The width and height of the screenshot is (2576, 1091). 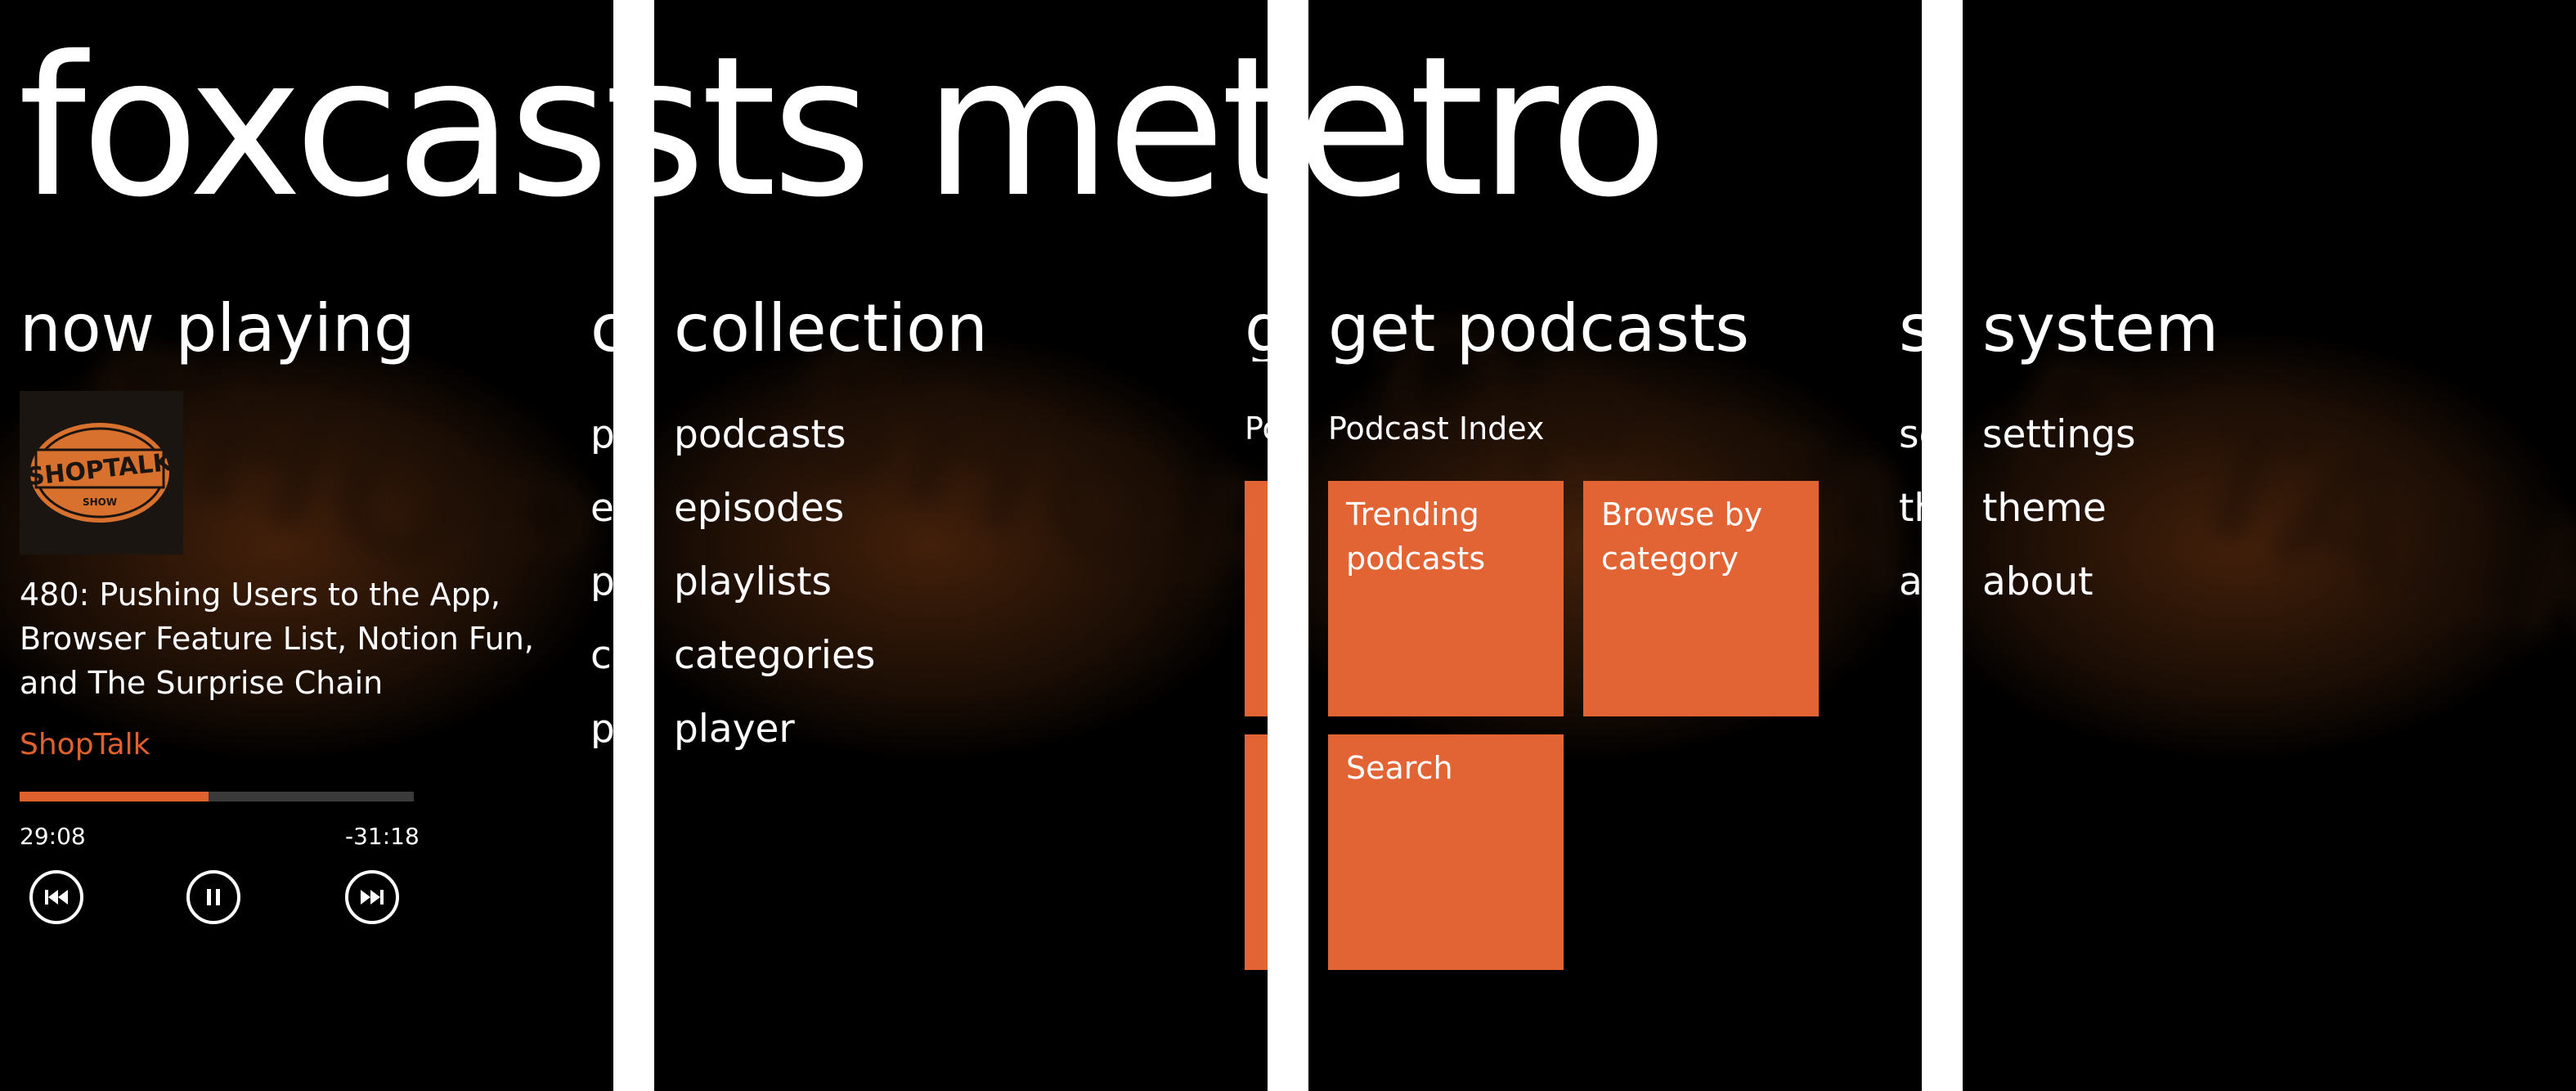 What do you see at coordinates (2100, 328) in the screenshot?
I see `section-heading-system: system` at bounding box center [2100, 328].